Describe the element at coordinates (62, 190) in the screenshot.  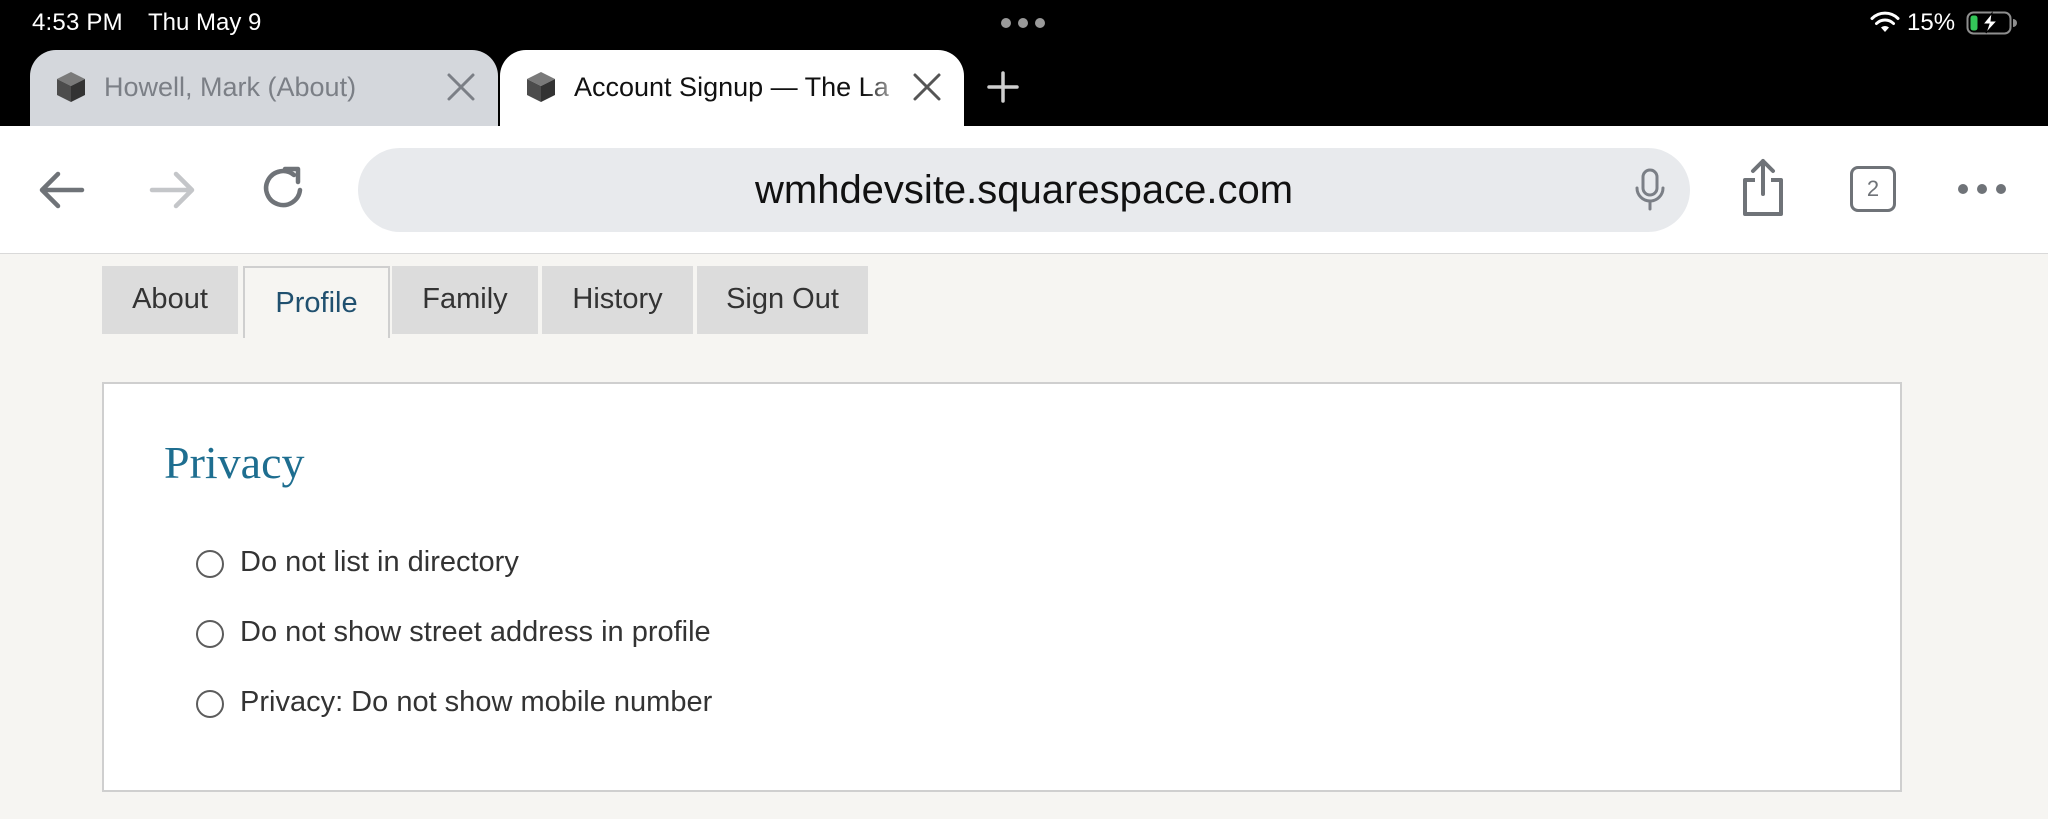
I see `back-arrow-icon` at that location.